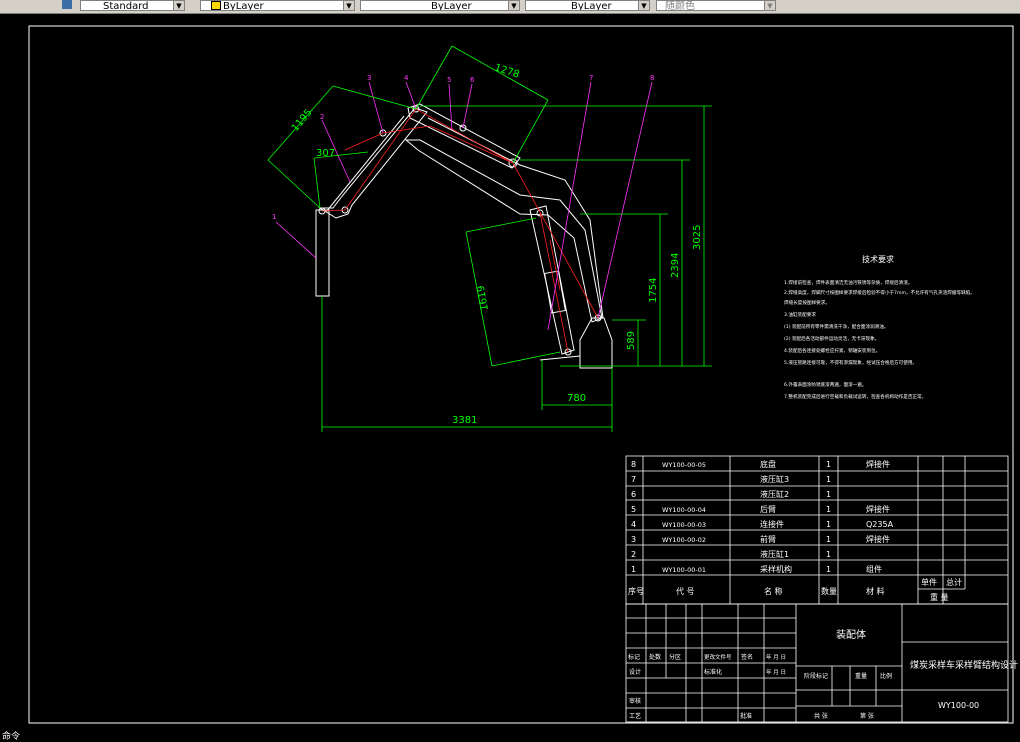  Describe the element at coordinates (322, 253) in the screenshot. I see `sampling-mechanism-body` at that location.